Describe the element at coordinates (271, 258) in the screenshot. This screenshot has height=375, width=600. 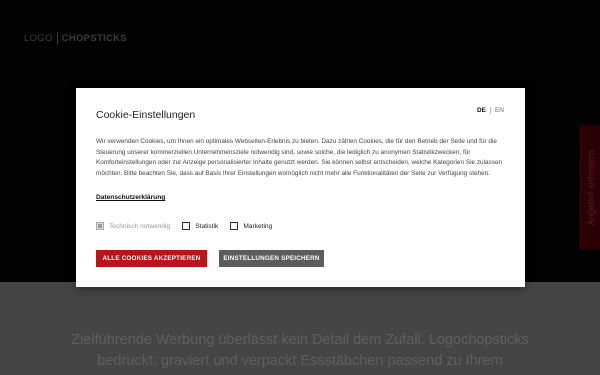
I see `save-settings-button: EINSTELLUNGEN SPEICHERN` at that location.